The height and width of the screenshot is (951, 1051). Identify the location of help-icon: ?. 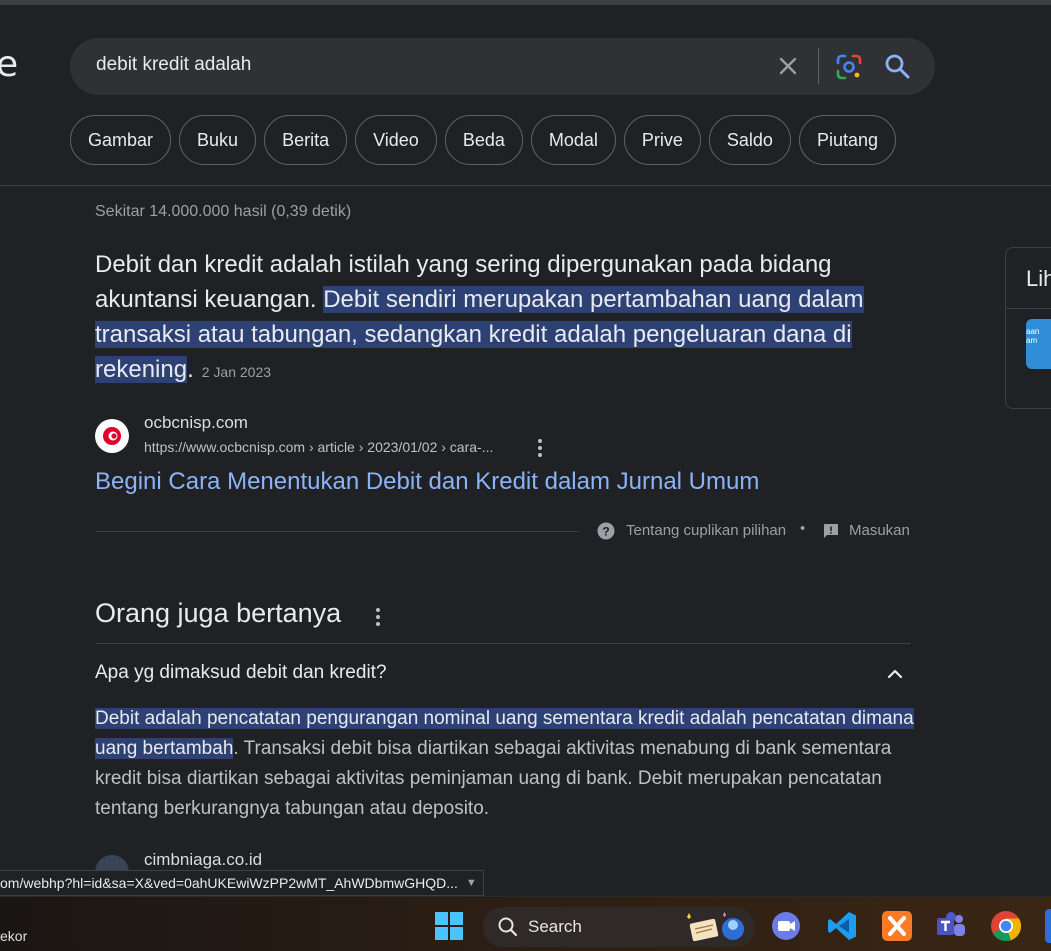
(606, 531).